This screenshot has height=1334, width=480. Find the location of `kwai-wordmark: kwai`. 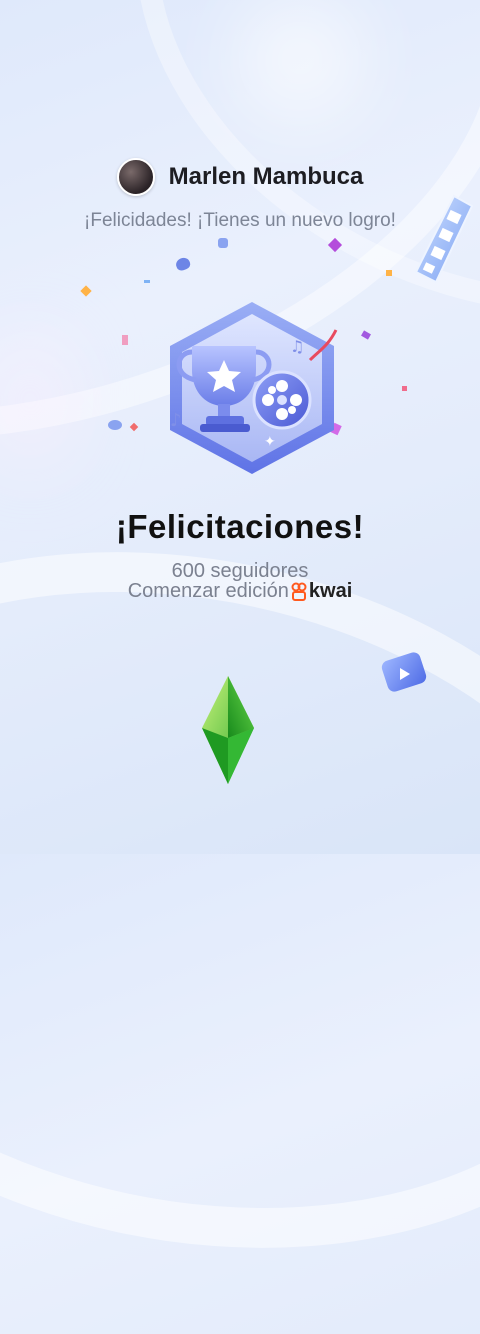

kwai-wordmark: kwai is located at coordinates (330, 591).